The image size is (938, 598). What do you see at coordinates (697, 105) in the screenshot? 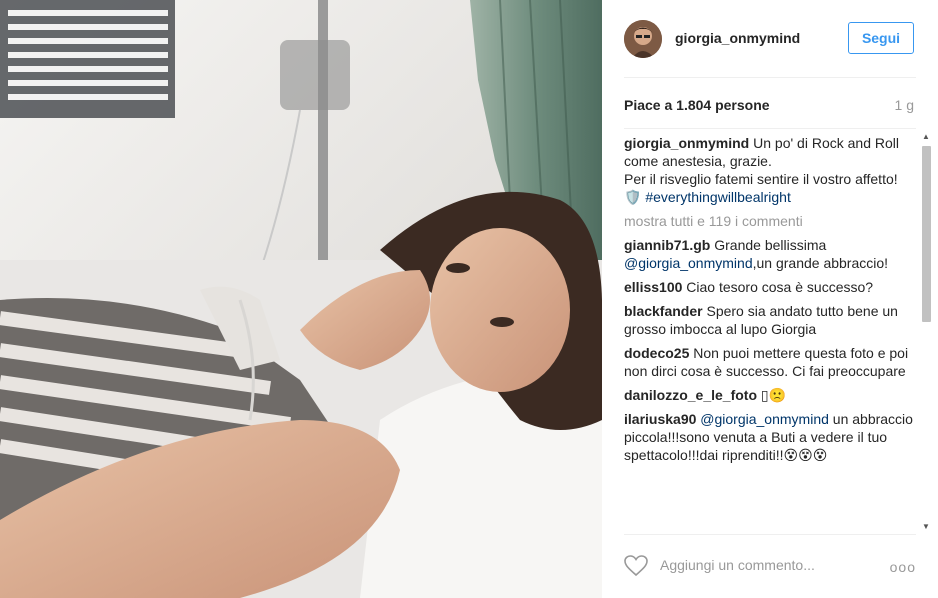
I see `likes-count: Piace a 1.804 persone` at bounding box center [697, 105].